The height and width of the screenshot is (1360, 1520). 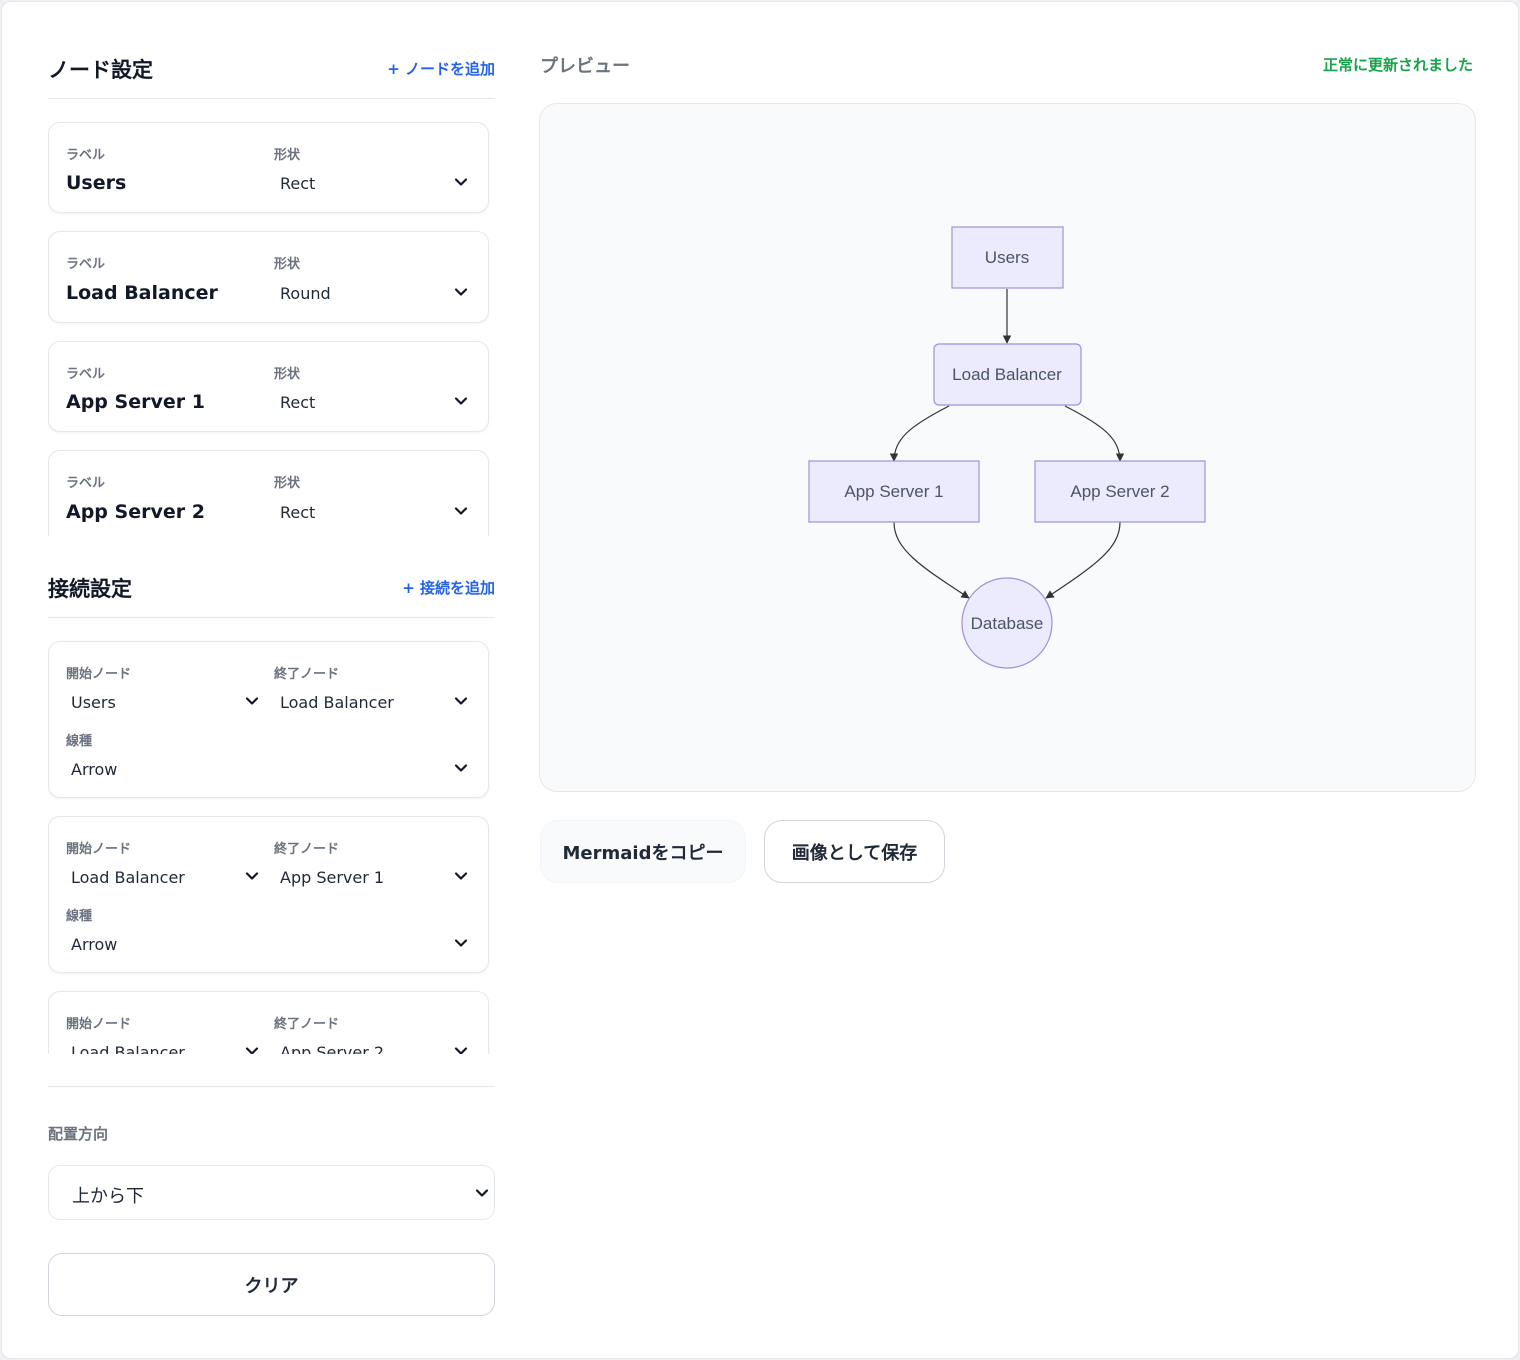 I want to click on from-node-select: Users, so click(x=93, y=702).